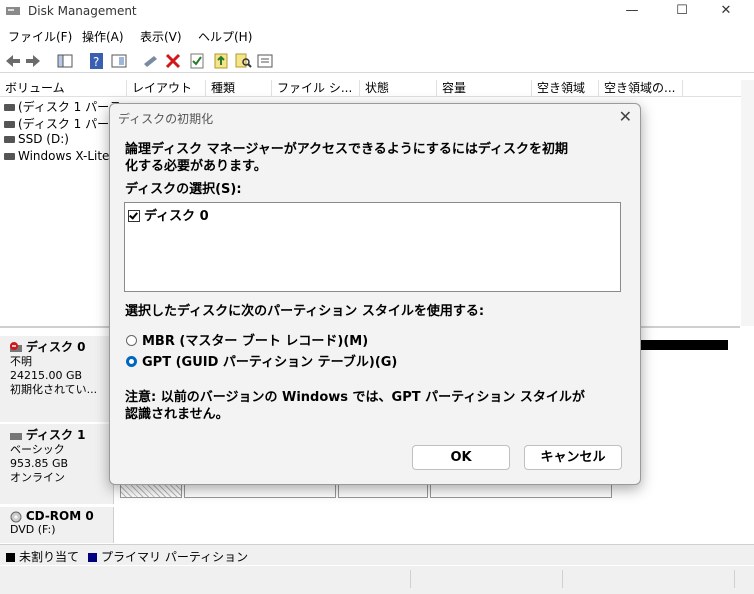  Describe the element at coordinates (134, 215) in the screenshot. I see `disk-checkbox` at that location.